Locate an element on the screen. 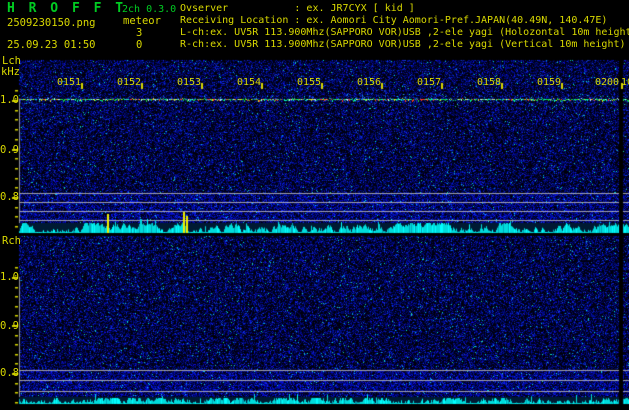  time-tick-0200: 0200 is located at coordinates (607, 82).